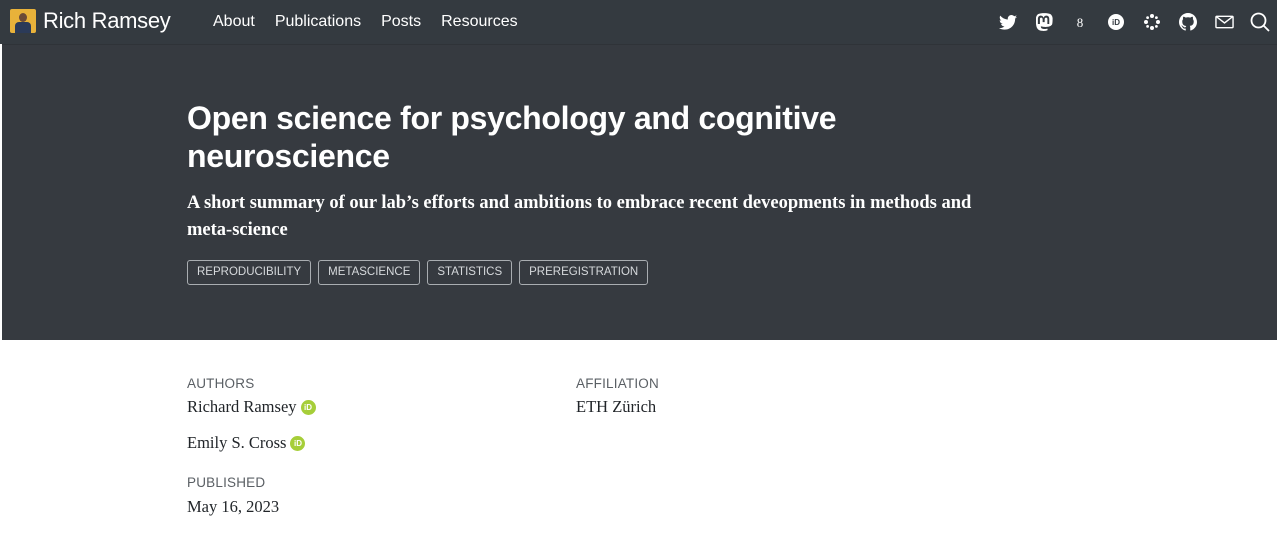  I want to click on search-icon, so click(1260, 22).